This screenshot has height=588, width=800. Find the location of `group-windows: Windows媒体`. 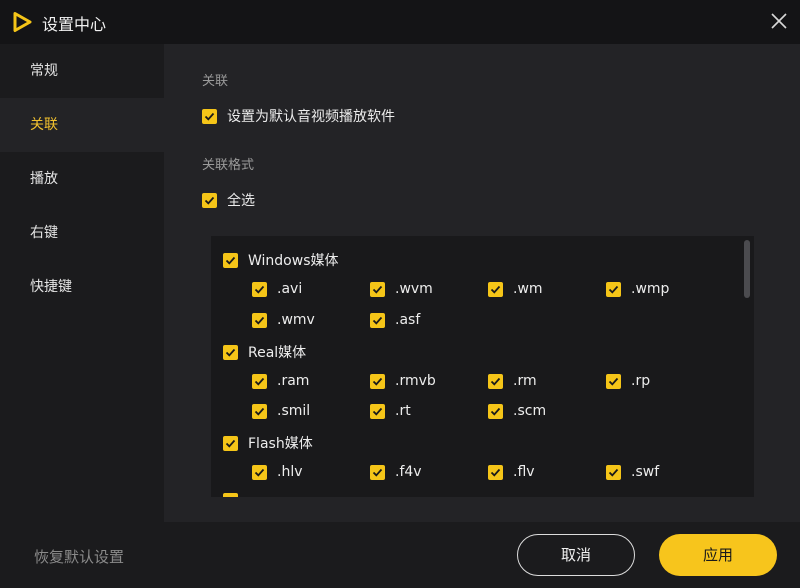

group-windows: Windows媒体 is located at coordinates (281, 260).